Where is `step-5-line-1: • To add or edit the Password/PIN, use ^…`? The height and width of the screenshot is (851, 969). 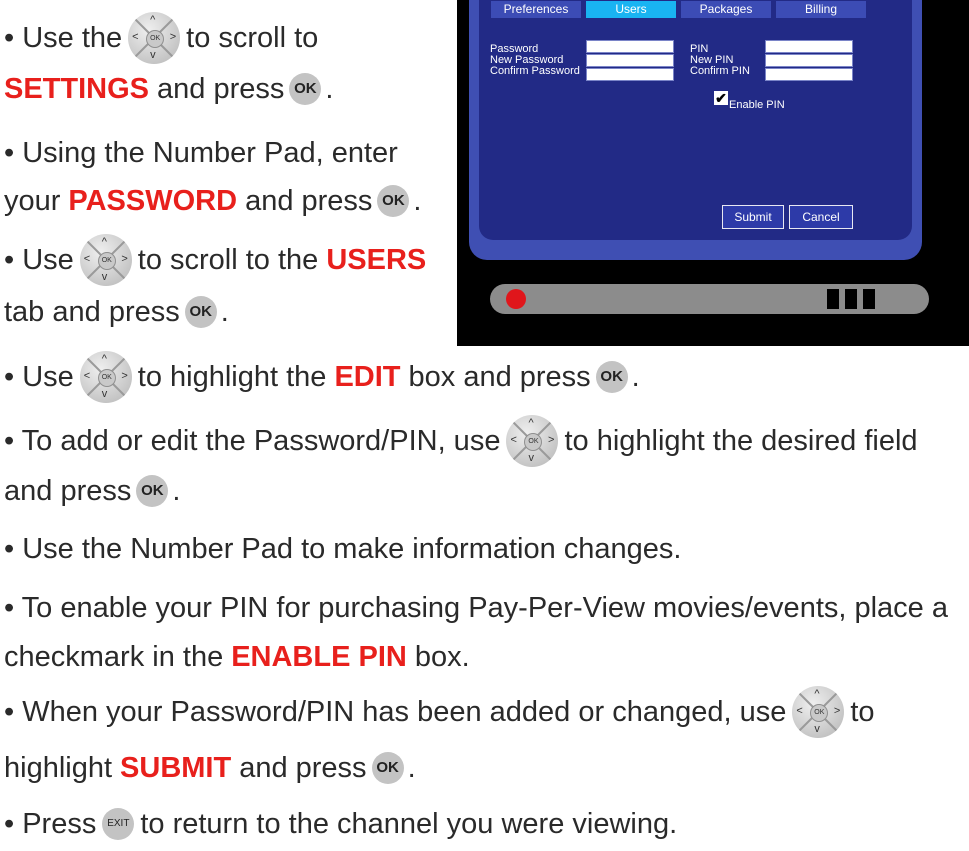
step-5-line-1: • To add or edit the Password/PIN, use ^… is located at coordinates (461, 441).